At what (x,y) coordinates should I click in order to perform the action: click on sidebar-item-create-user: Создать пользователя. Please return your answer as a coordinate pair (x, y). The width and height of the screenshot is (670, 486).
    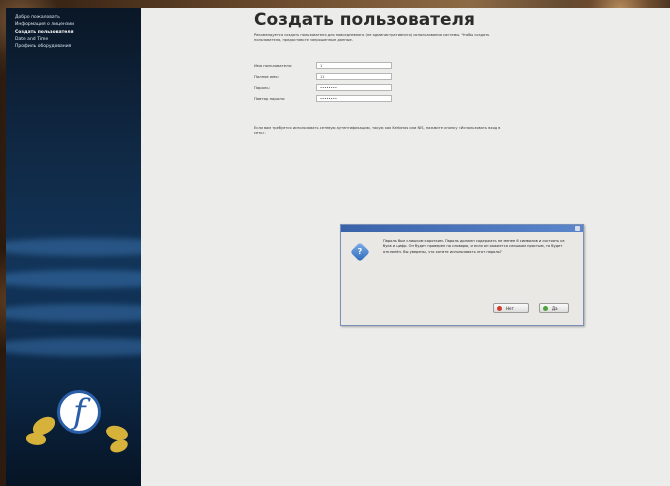
    Looking at the image, I should click on (44, 32).